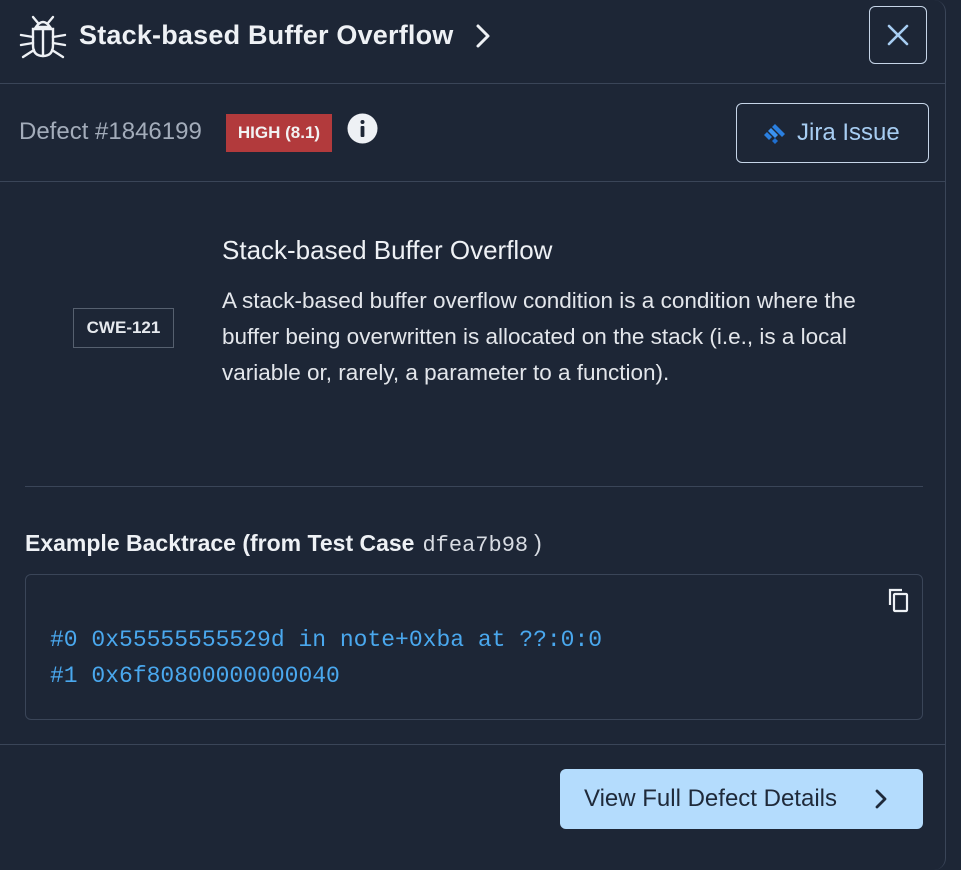  I want to click on backtrace-line: #1 0x6f80800000000040, so click(195, 676).